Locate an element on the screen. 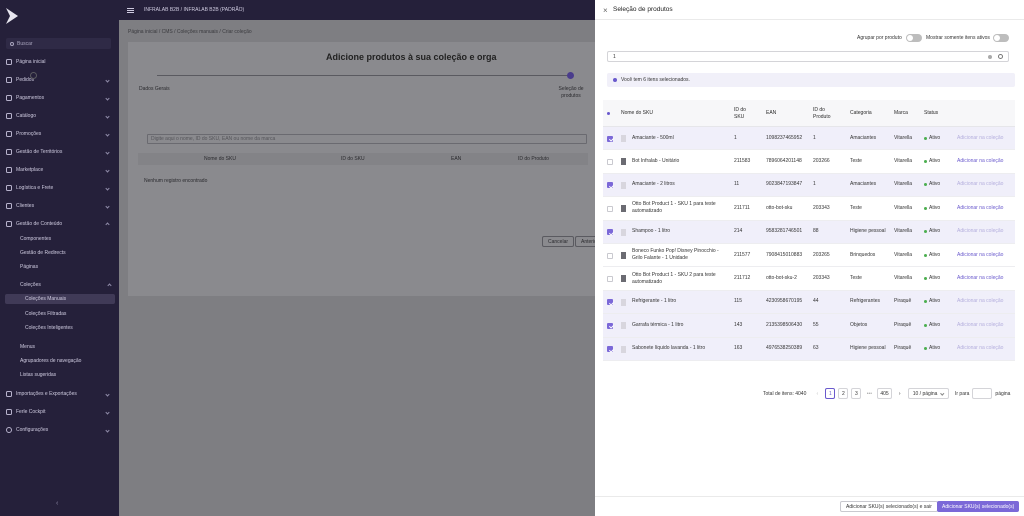  next-page-icon: › is located at coordinates (900, 393).